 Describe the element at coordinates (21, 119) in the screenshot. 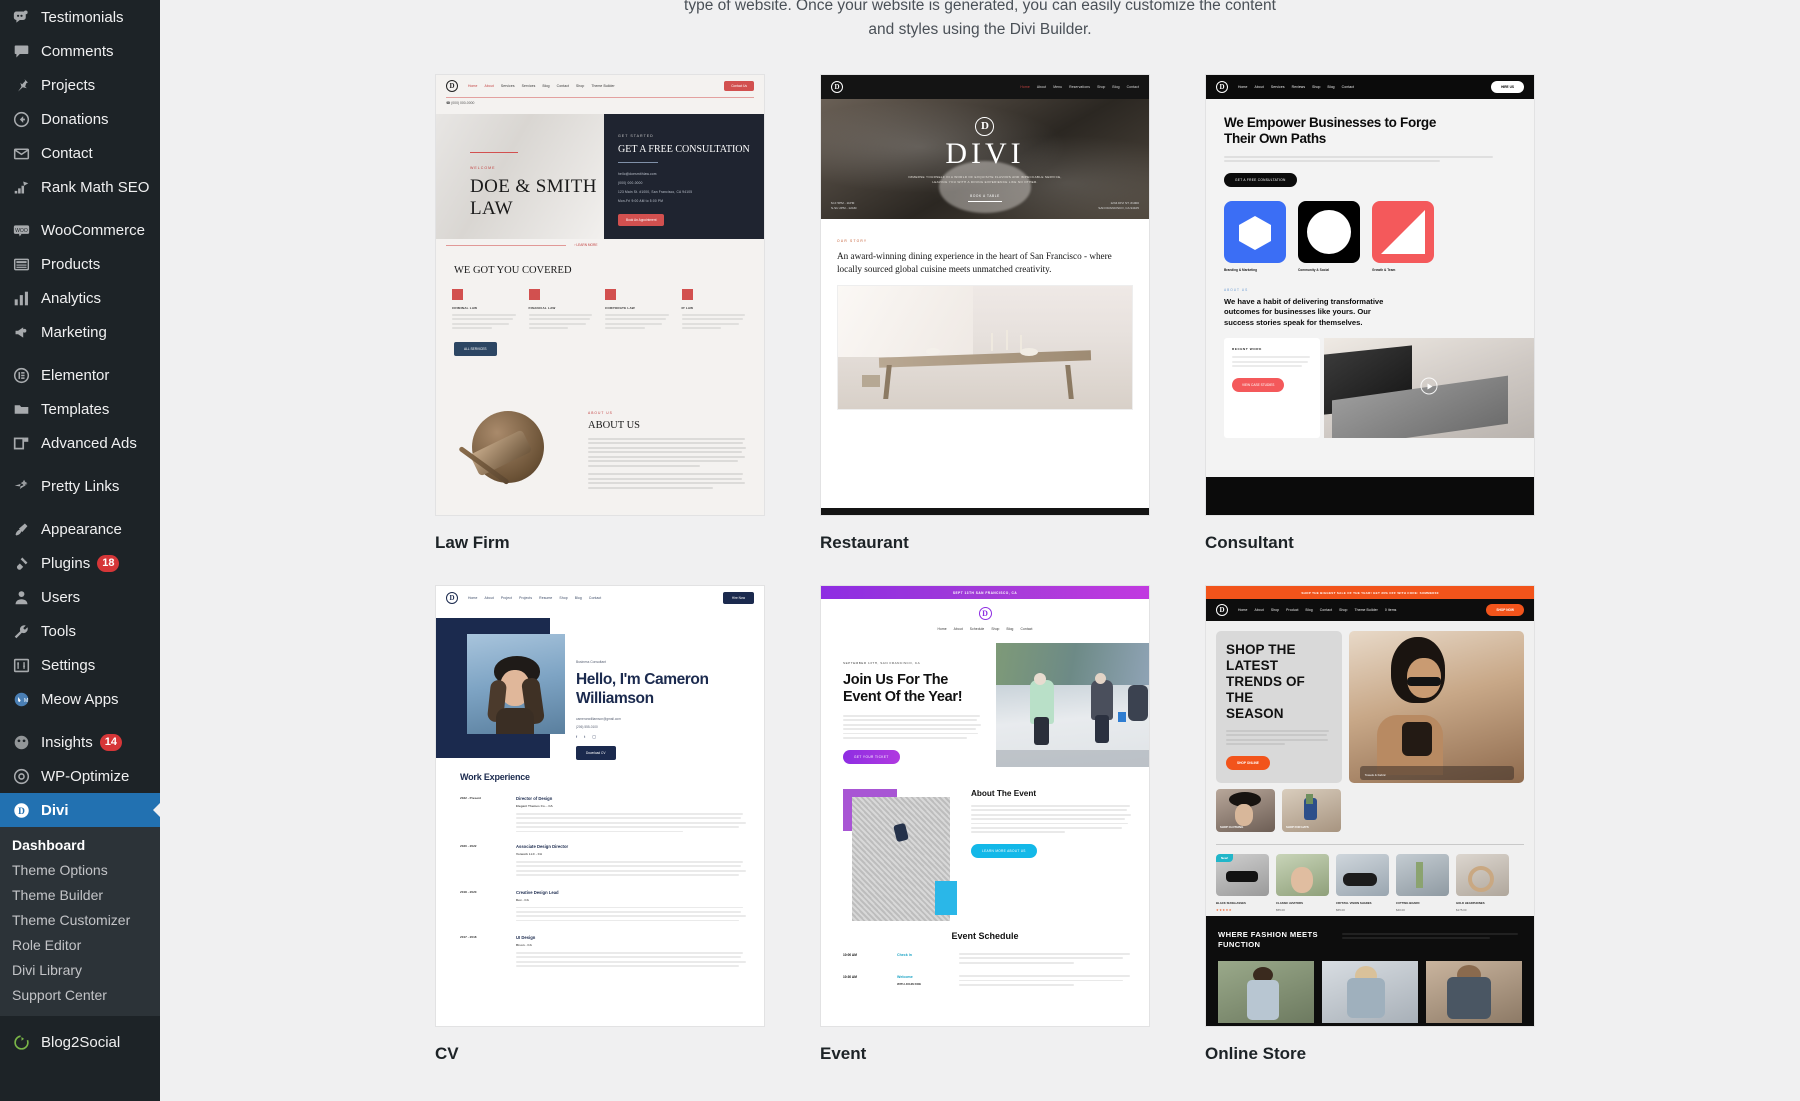

I see `donations-icon` at that location.